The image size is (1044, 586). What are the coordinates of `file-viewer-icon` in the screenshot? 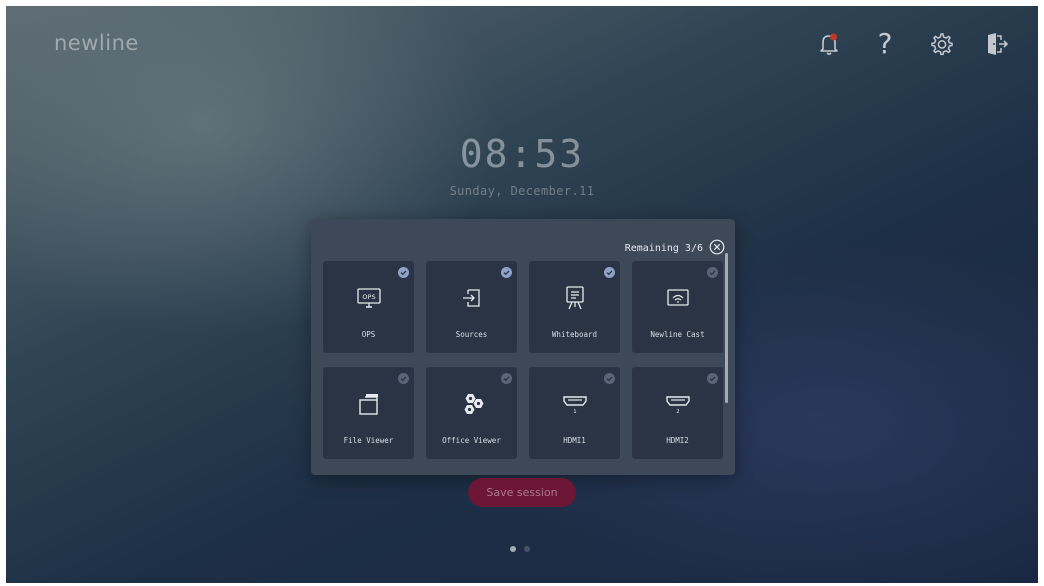 It's located at (368, 404).